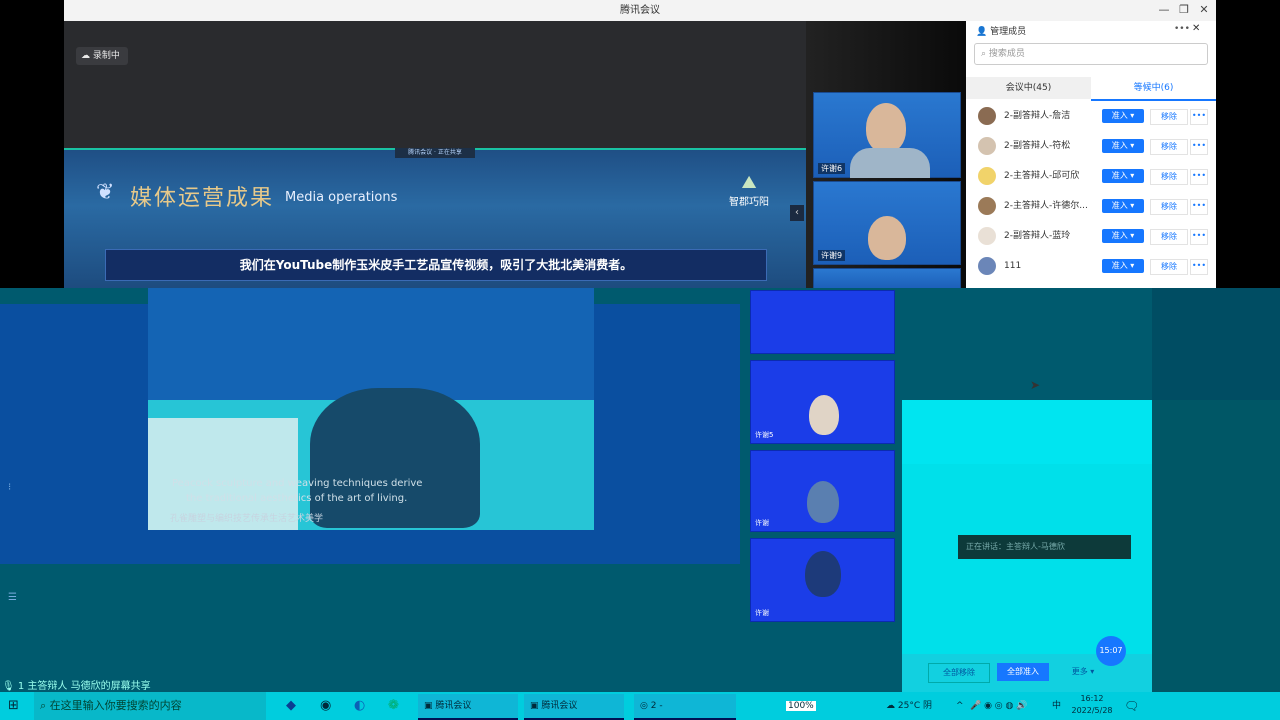 The height and width of the screenshot is (720, 1280). I want to click on member-row: 2-副答辩人-詹洁 准入 ▾ 移除 •••, so click(1091, 116).